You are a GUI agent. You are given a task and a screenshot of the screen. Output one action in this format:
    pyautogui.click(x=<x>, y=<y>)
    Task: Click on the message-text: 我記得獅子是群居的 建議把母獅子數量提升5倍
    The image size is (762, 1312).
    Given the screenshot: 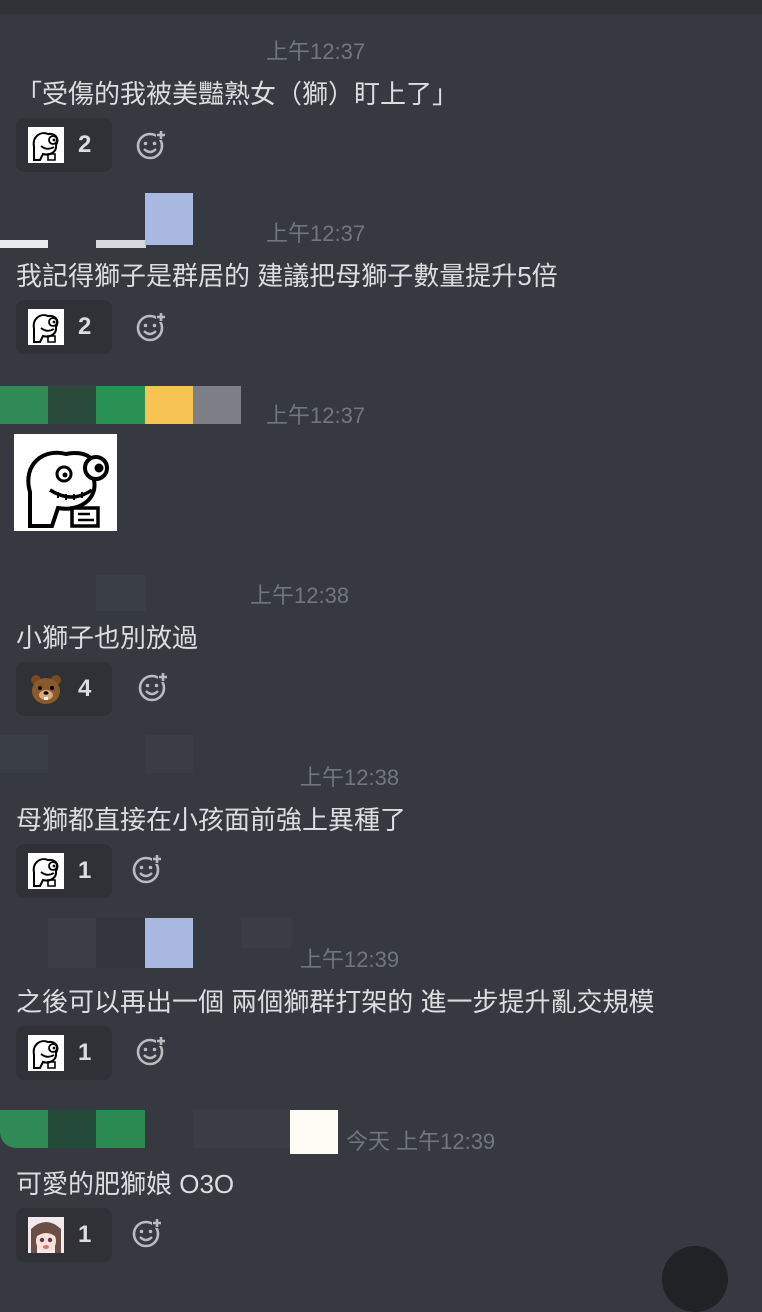 What is the action you would take?
    pyautogui.click(x=287, y=274)
    